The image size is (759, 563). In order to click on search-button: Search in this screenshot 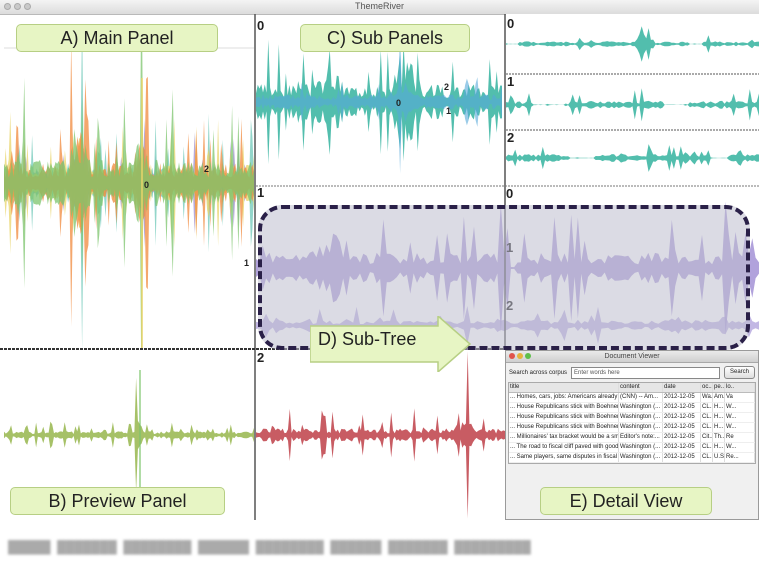, I will do `click(739, 372)`.